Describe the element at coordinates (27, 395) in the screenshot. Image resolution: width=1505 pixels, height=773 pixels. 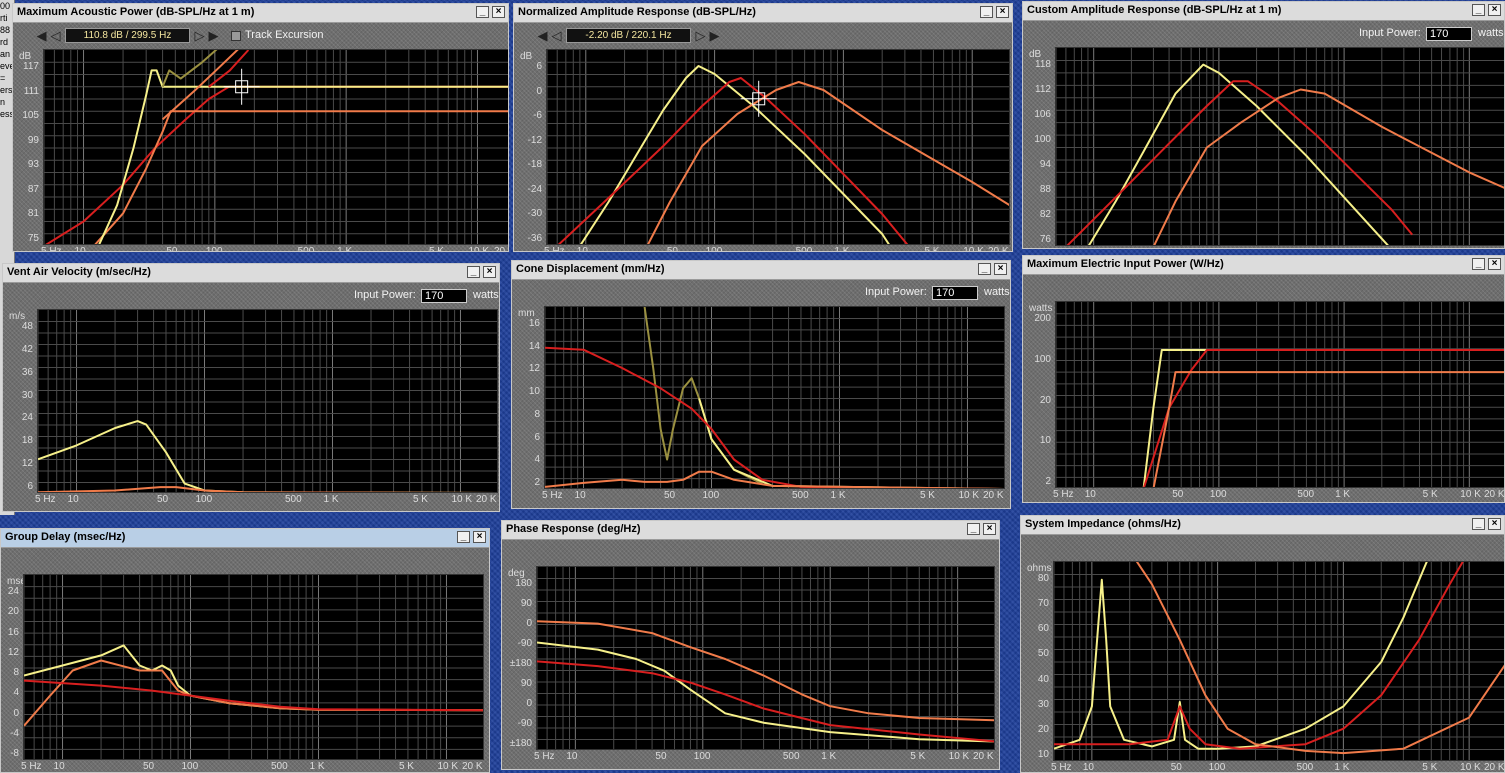
I see `y-tick-label: 30` at that location.